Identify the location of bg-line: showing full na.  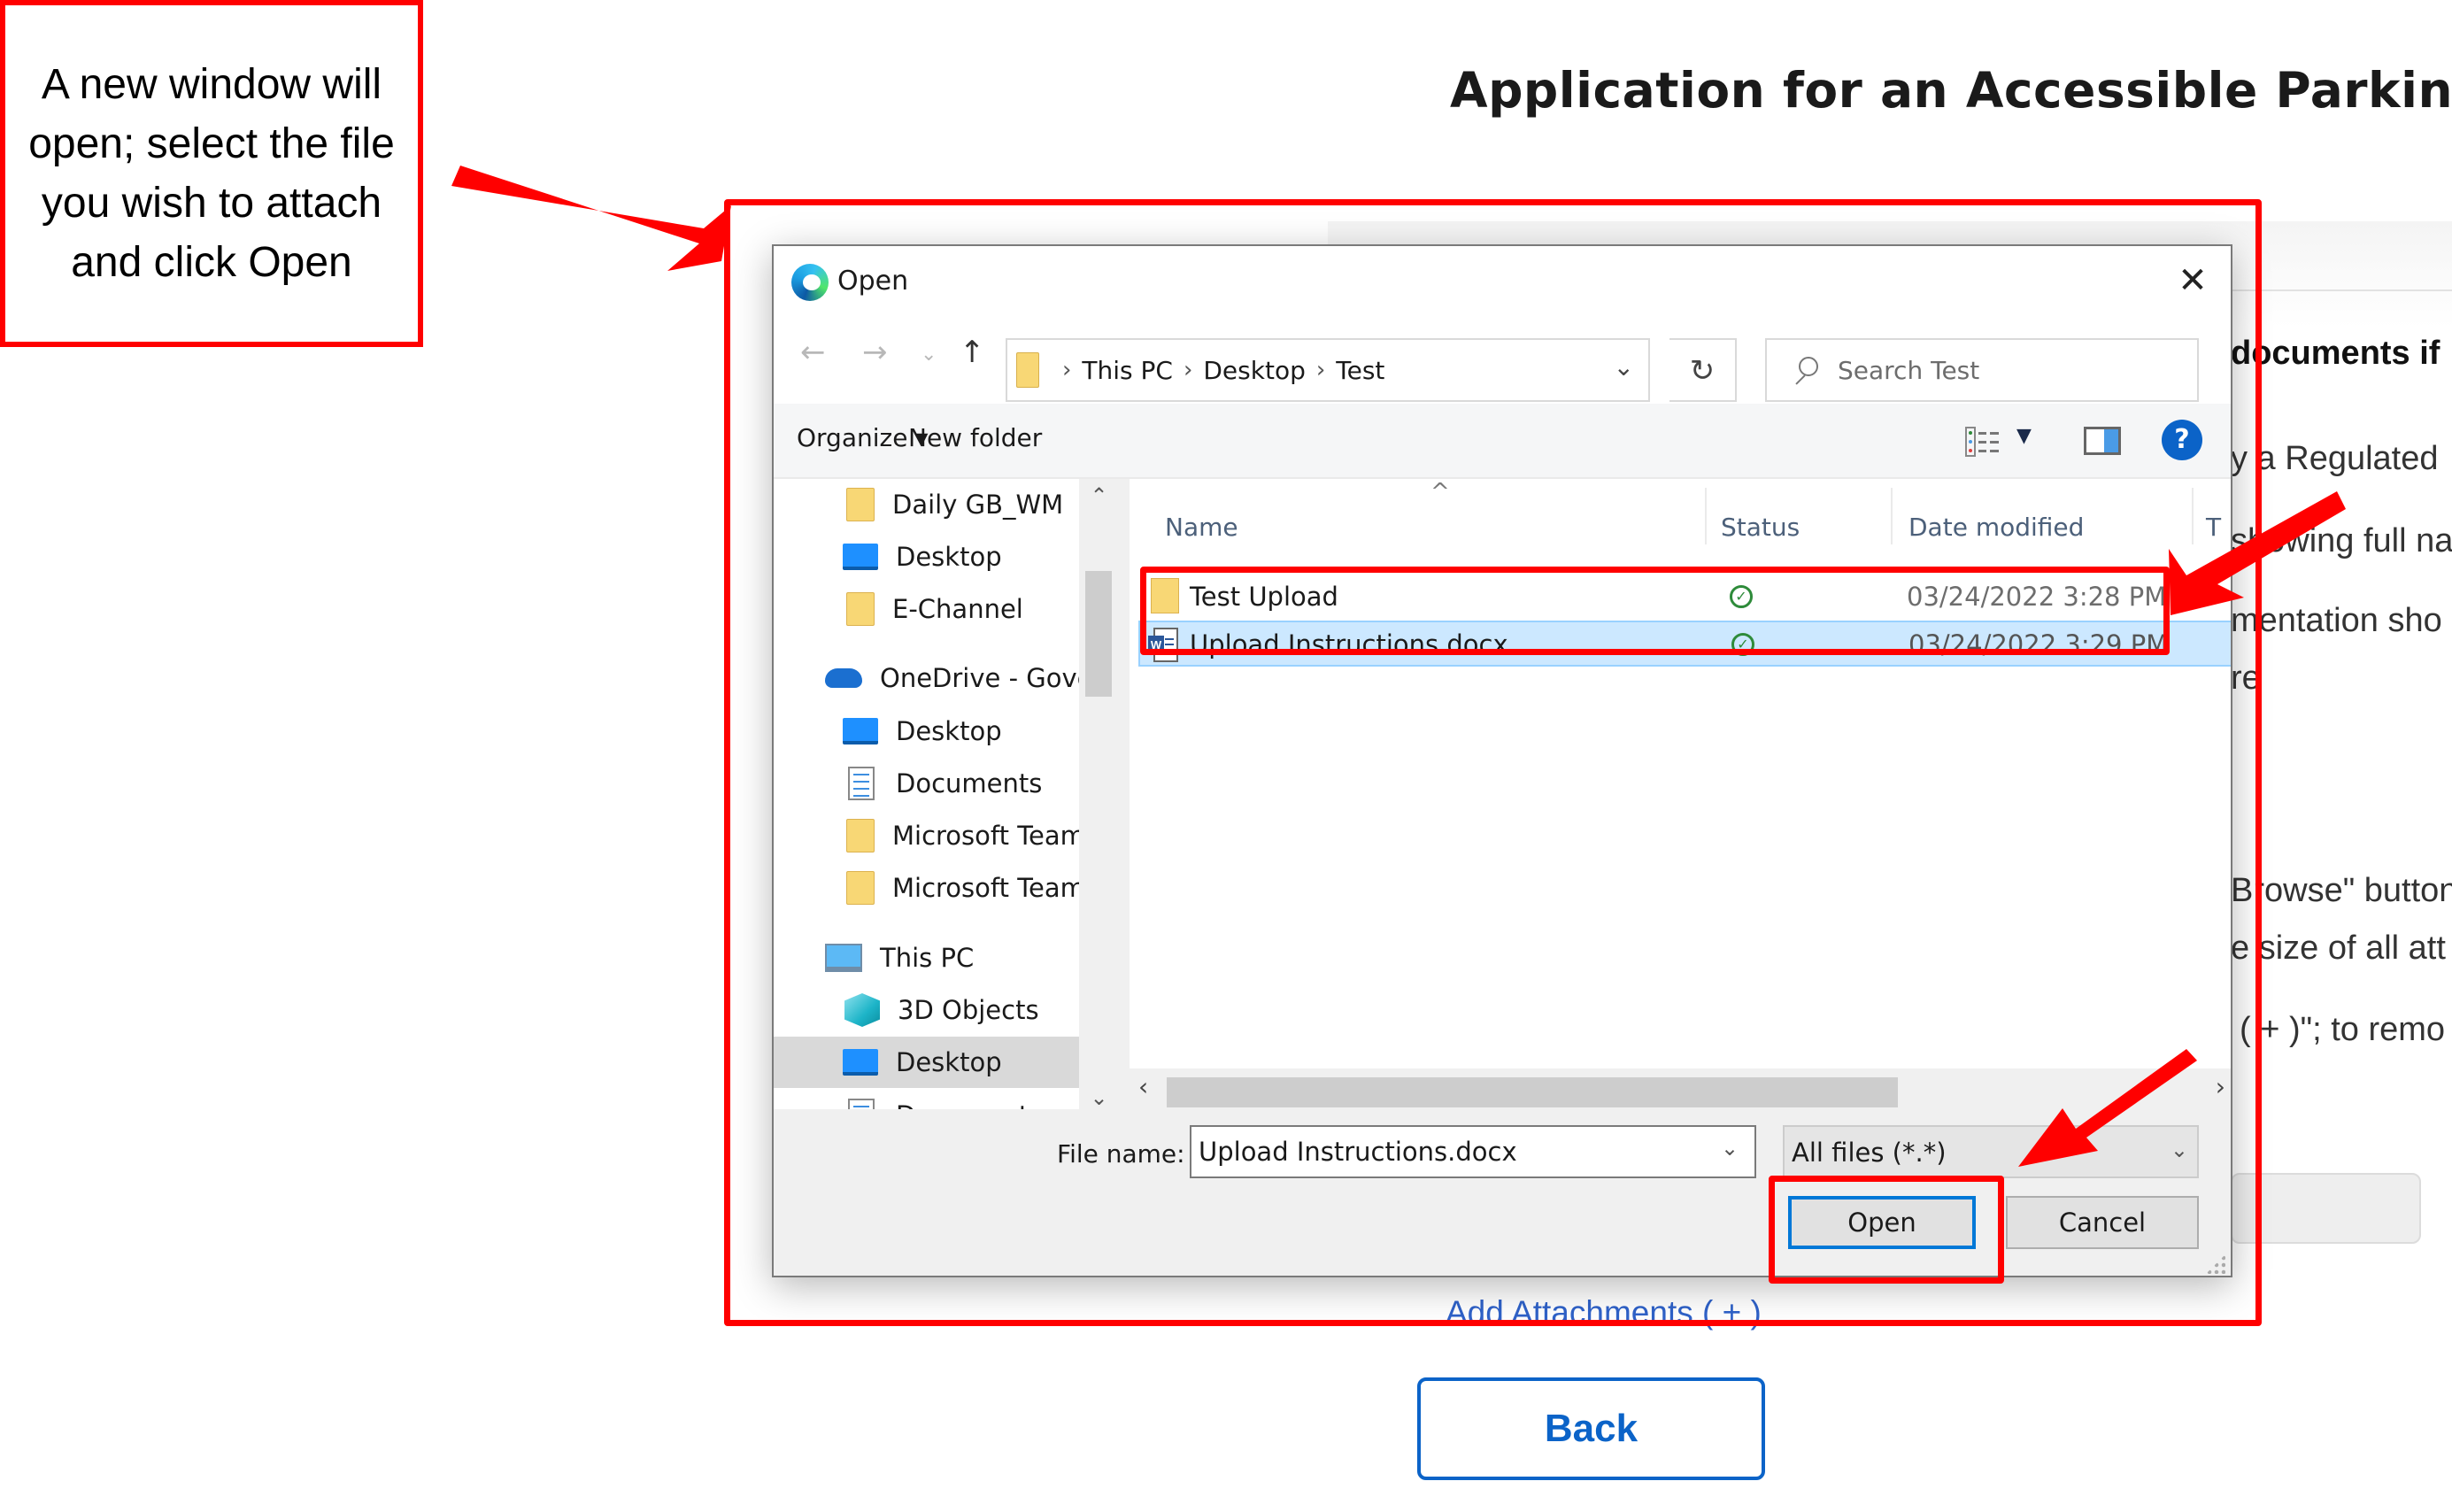
(2341, 540).